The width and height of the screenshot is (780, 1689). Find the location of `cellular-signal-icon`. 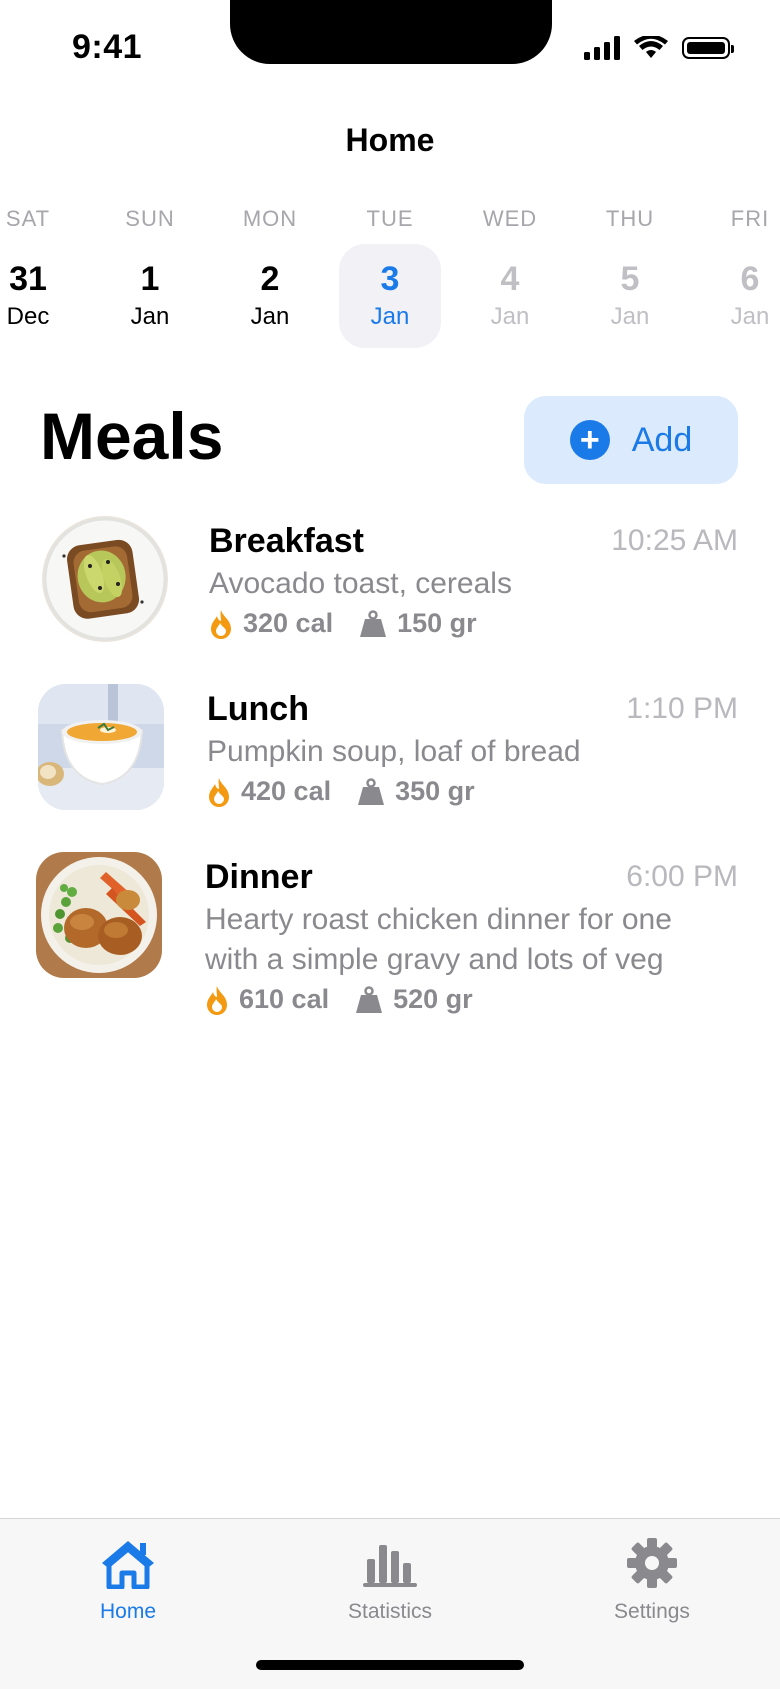

cellular-signal-icon is located at coordinates (602, 48).